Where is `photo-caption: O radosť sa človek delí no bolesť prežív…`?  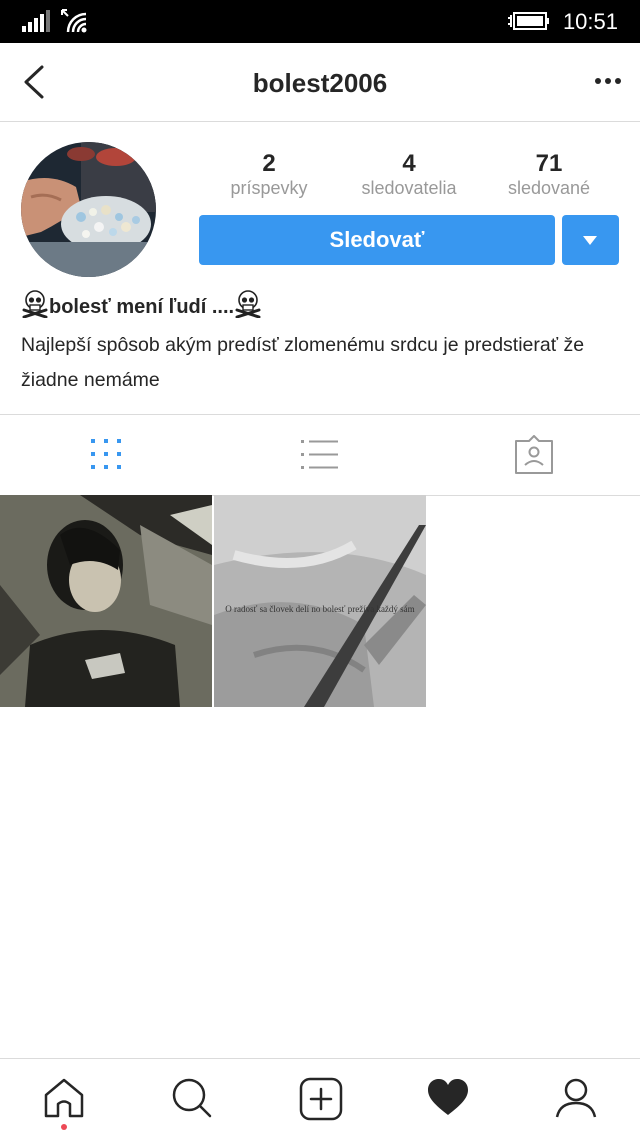 photo-caption: O radosť sa človek delí no bolesť prežív… is located at coordinates (319, 609).